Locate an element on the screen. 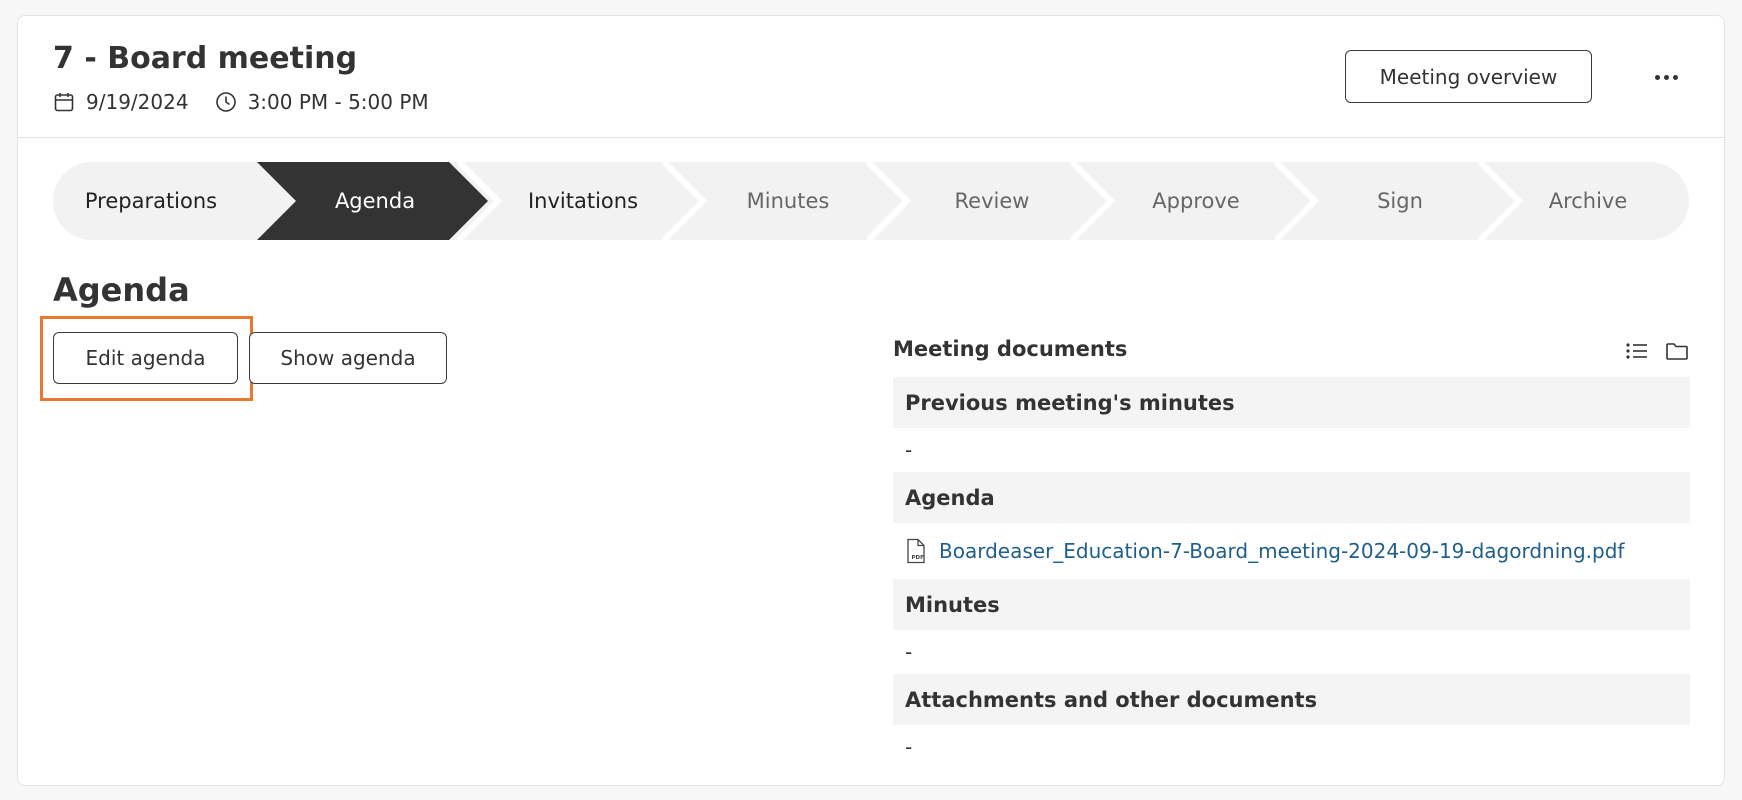 This screenshot has height=800, width=1742. step-agenda: Agenda is located at coordinates (375, 201).